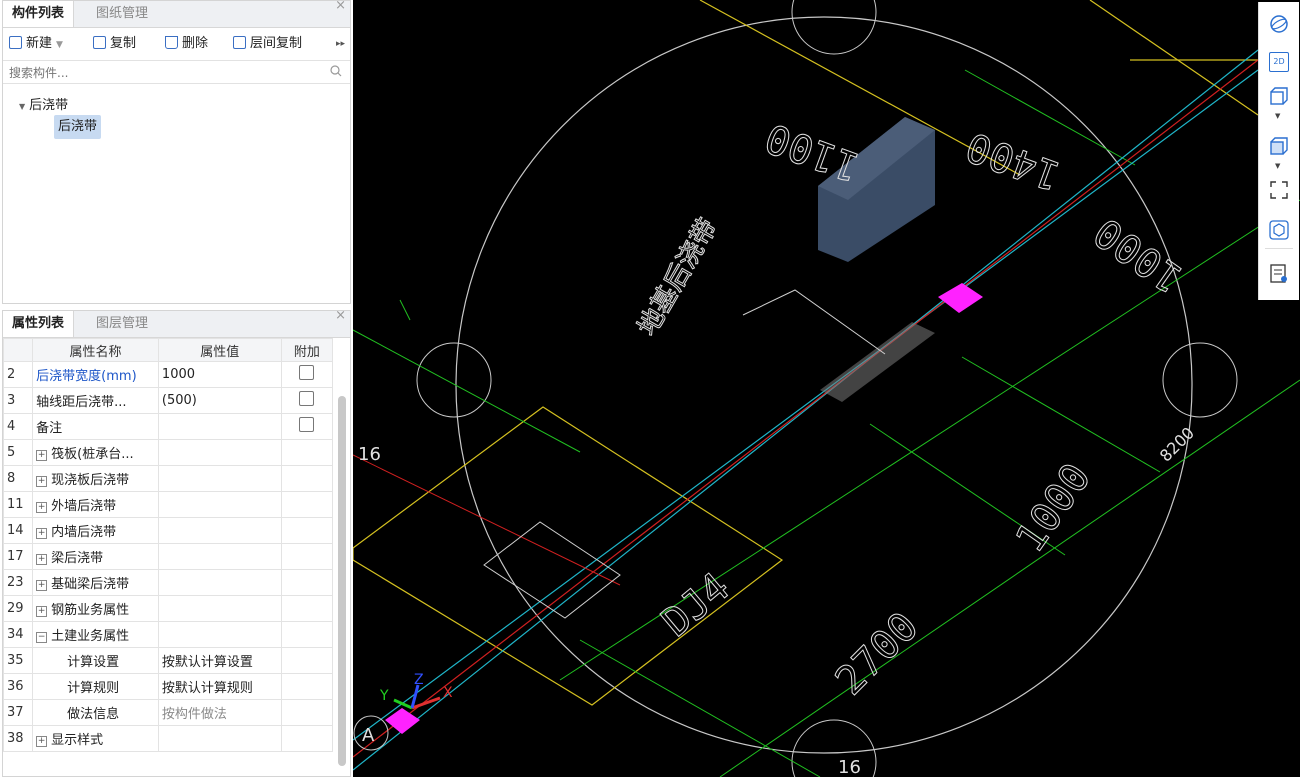  What do you see at coordinates (114, 44) in the screenshot?
I see `copy-button: 复制` at bounding box center [114, 44].